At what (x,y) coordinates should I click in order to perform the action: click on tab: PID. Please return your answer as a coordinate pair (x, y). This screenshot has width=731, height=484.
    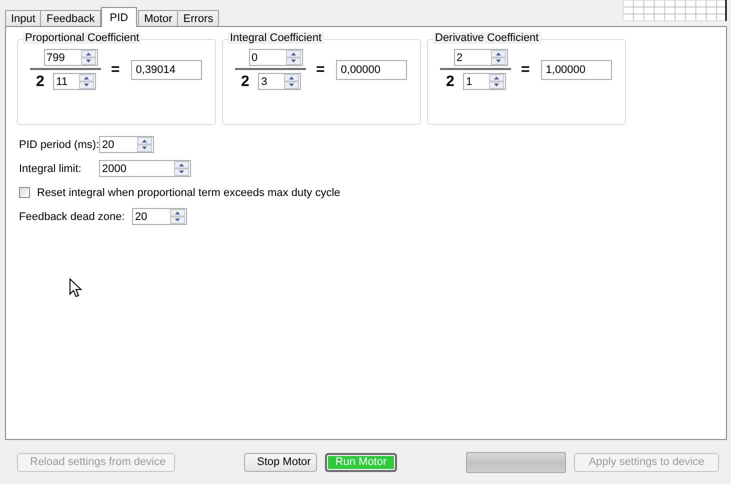
    Looking at the image, I should click on (119, 17).